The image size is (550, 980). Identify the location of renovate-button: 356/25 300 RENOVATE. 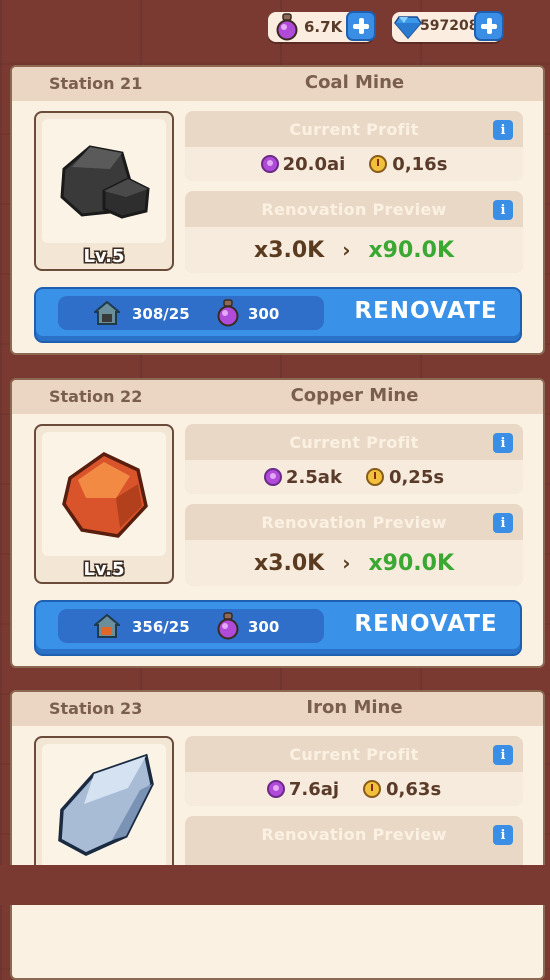
(278, 628).